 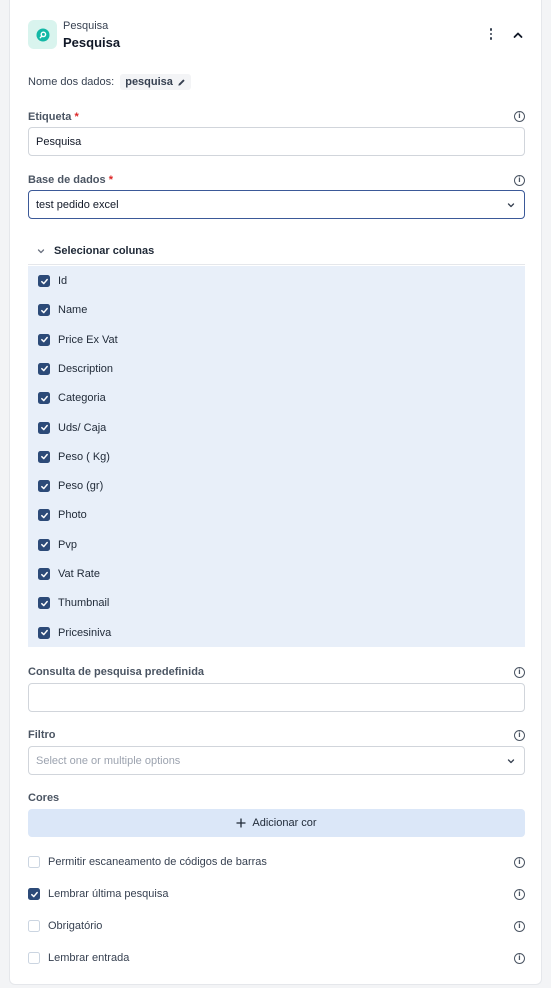 What do you see at coordinates (42, 34) in the screenshot?
I see `search-icon` at bounding box center [42, 34].